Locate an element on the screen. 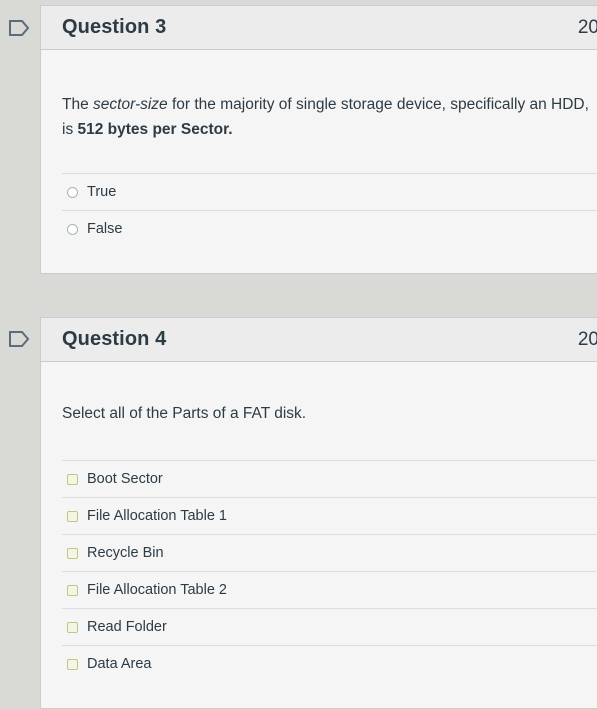  answer-option: Data Area is located at coordinates (329, 663).